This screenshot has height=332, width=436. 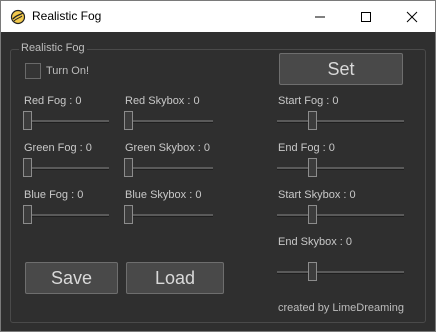 I want to click on minimize-icon, so click(x=320, y=16).